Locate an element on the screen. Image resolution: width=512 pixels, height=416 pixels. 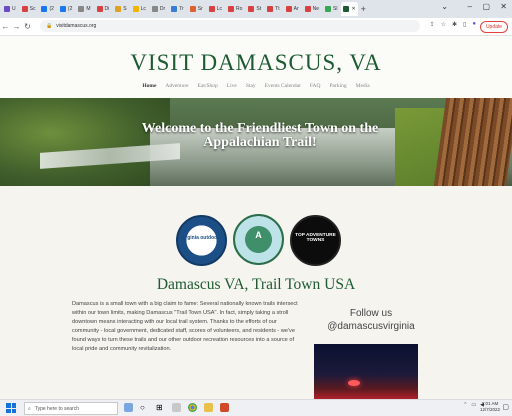
close-window-icon: ✕ is located at coordinates (503, 6).